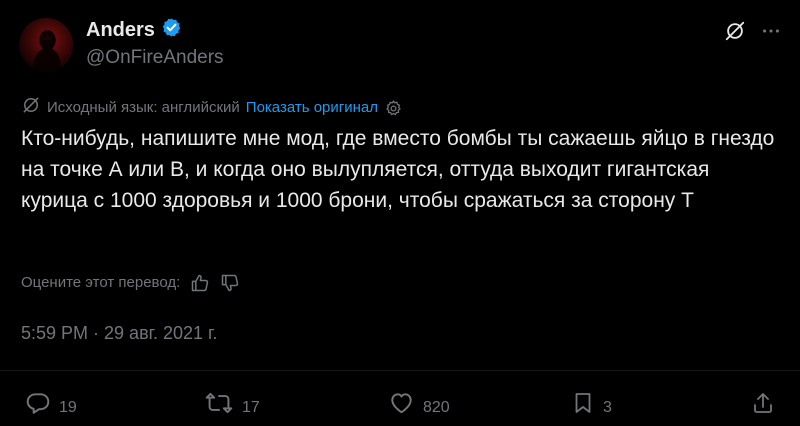 This screenshot has width=800, height=426. I want to click on retweet-count: 17, so click(251, 407).